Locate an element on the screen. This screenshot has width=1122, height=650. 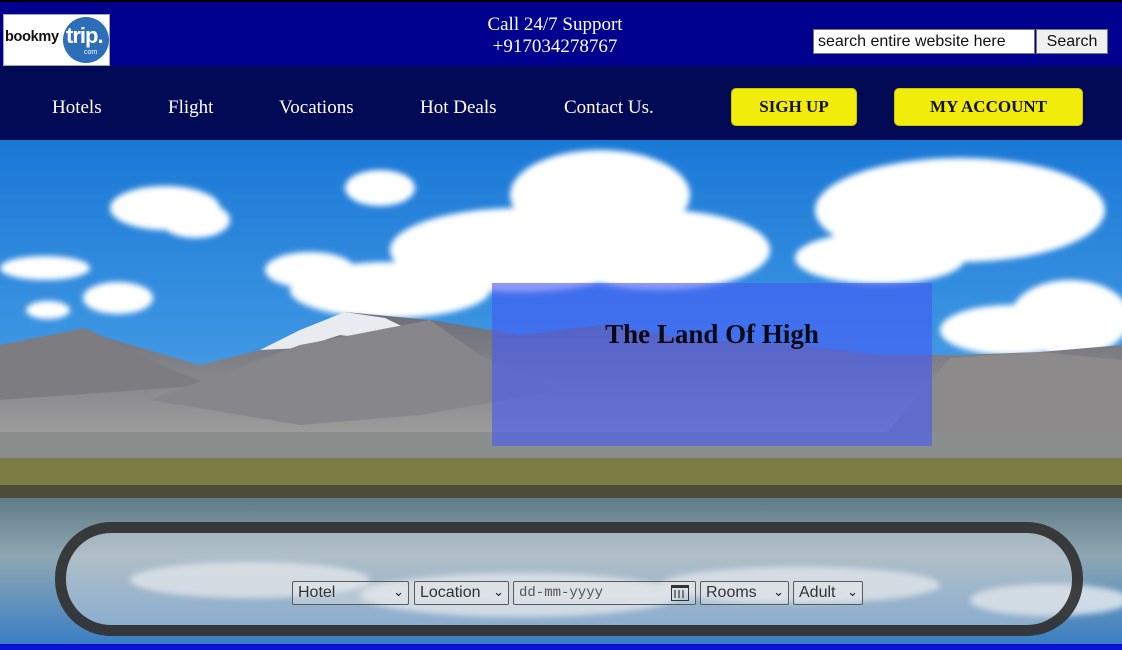
support-info: Call 24/7 Support +917034278767 is located at coordinates (555, 36).